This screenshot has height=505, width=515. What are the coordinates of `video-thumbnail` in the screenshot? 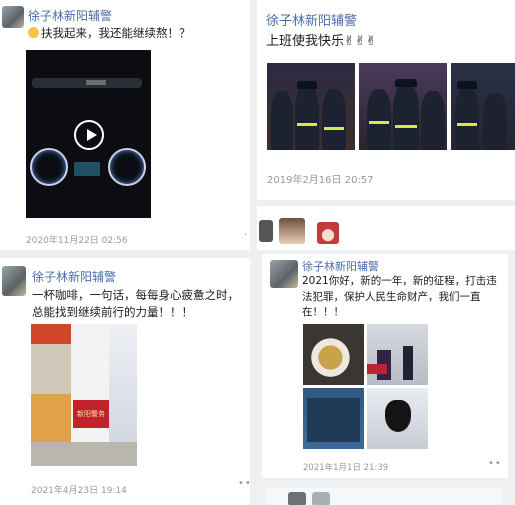 It's located at (88, 134).